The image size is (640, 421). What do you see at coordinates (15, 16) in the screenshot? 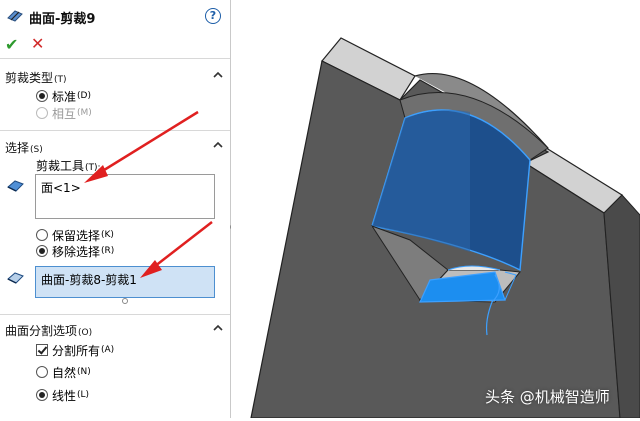
I see `trim-surface-icon` at bounding box center [15, 16].